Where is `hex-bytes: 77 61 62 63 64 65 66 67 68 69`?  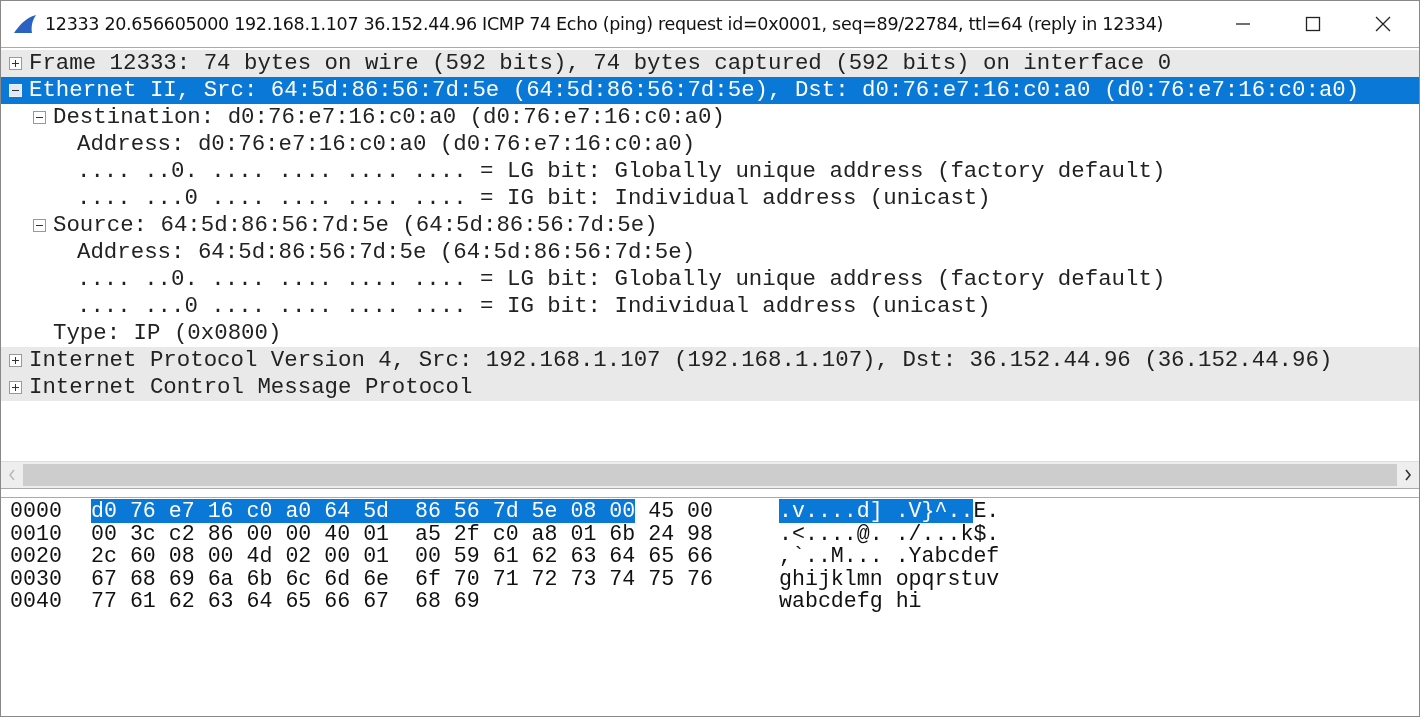
hex-bytes: 77 61 62 63 64 65 66 67 68 69 is located at coordinates (285, 601).